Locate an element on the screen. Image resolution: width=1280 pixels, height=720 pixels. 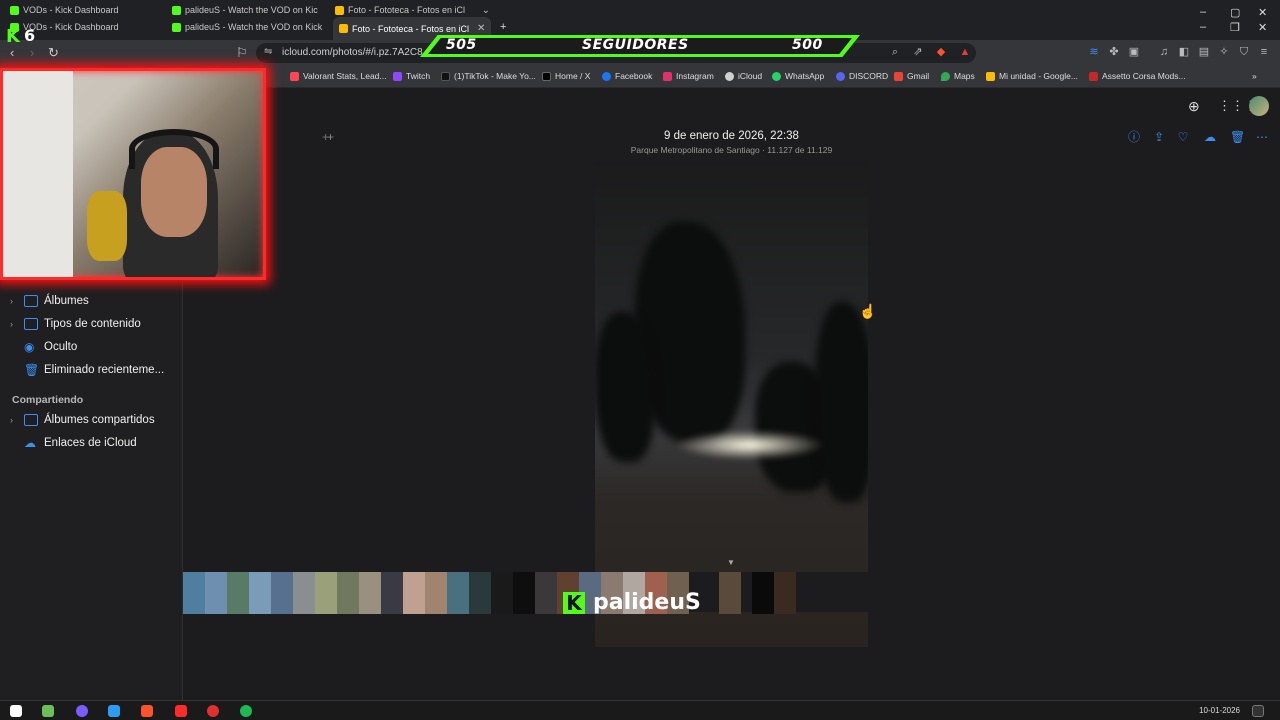
delete-trash-icon: 🗑 is located at coordinates (1237, 137).